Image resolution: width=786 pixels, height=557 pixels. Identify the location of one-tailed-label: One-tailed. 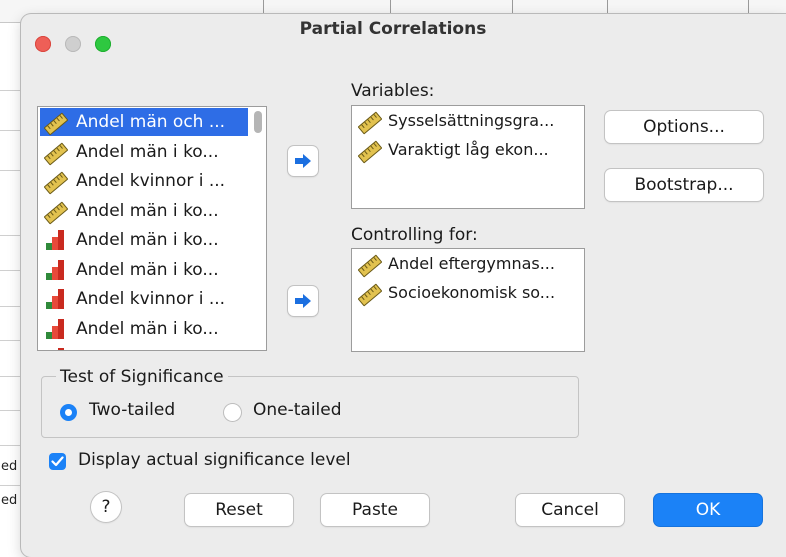
(297, 410).